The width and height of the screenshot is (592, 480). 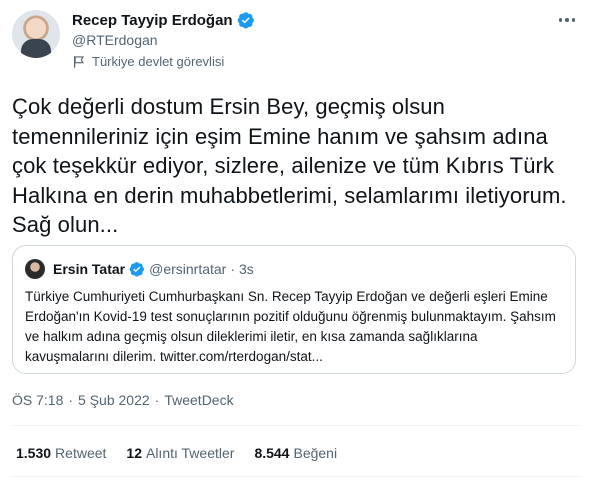 What do you see at coordinates (198, 400) in the screenshot?
I see `tweet-source: TweetDeck` at bounding box center [198, 400].